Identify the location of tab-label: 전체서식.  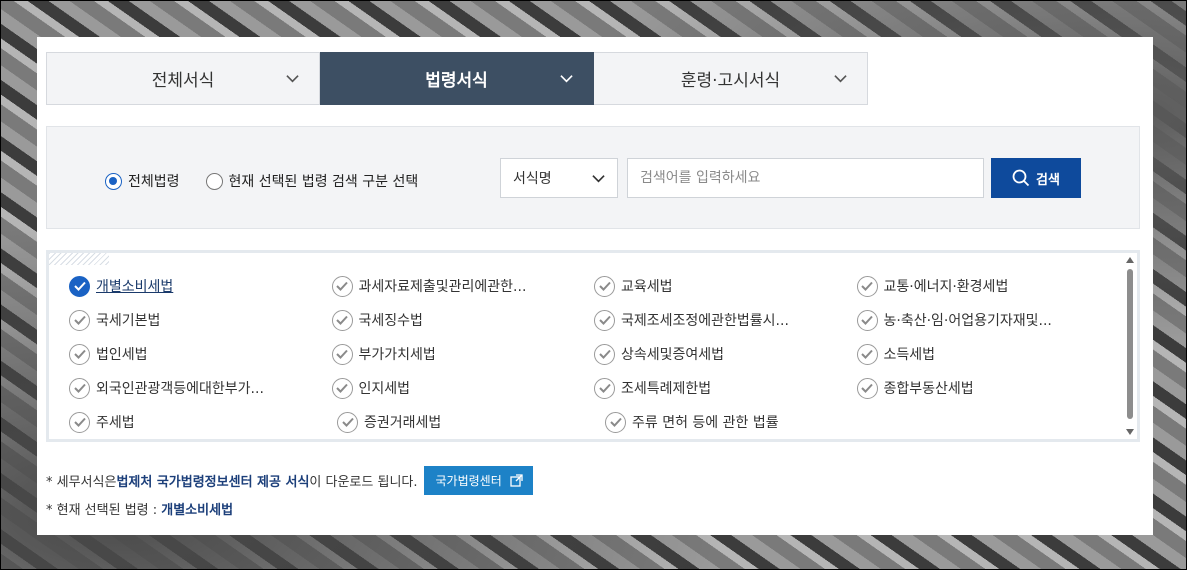
(183, 81).